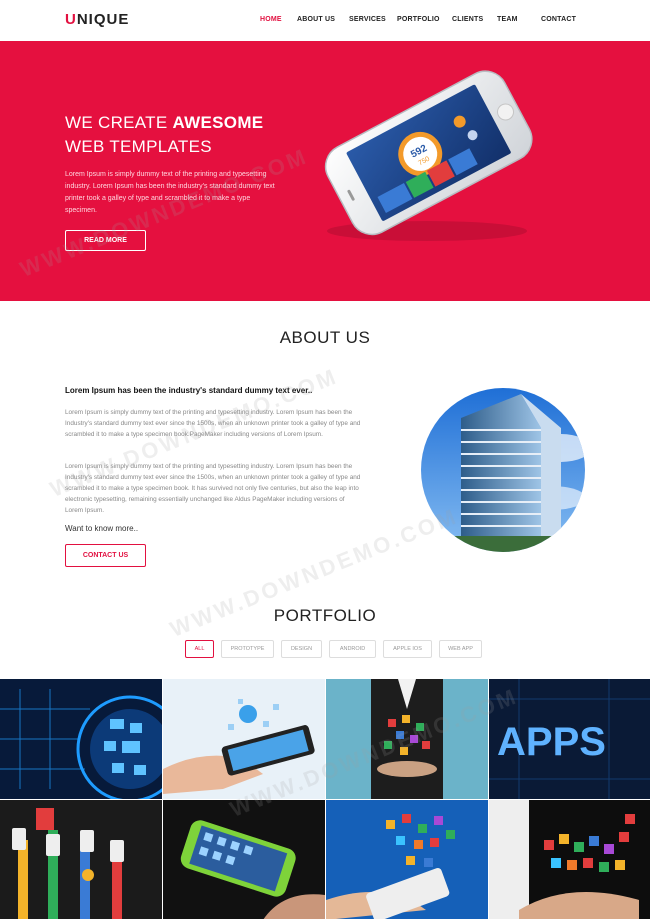 The width and height of the screenshot is (650, 919). Describe the element at coordinates (558, 19) in the screenshot. I see `nav-contact: CONTACT` at that location.